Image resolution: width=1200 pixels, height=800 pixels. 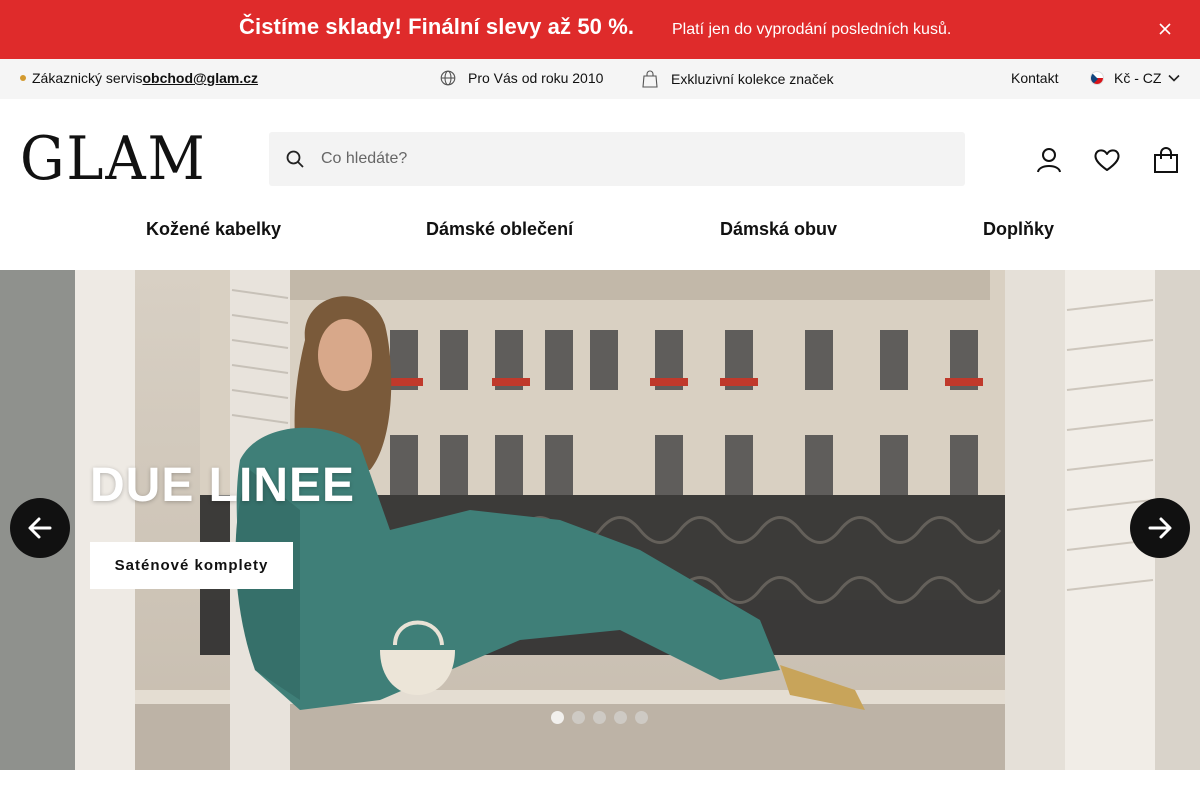 I want to click on nav-item-leather-bags: Kožené kabelky, so click(x=213, y=229).